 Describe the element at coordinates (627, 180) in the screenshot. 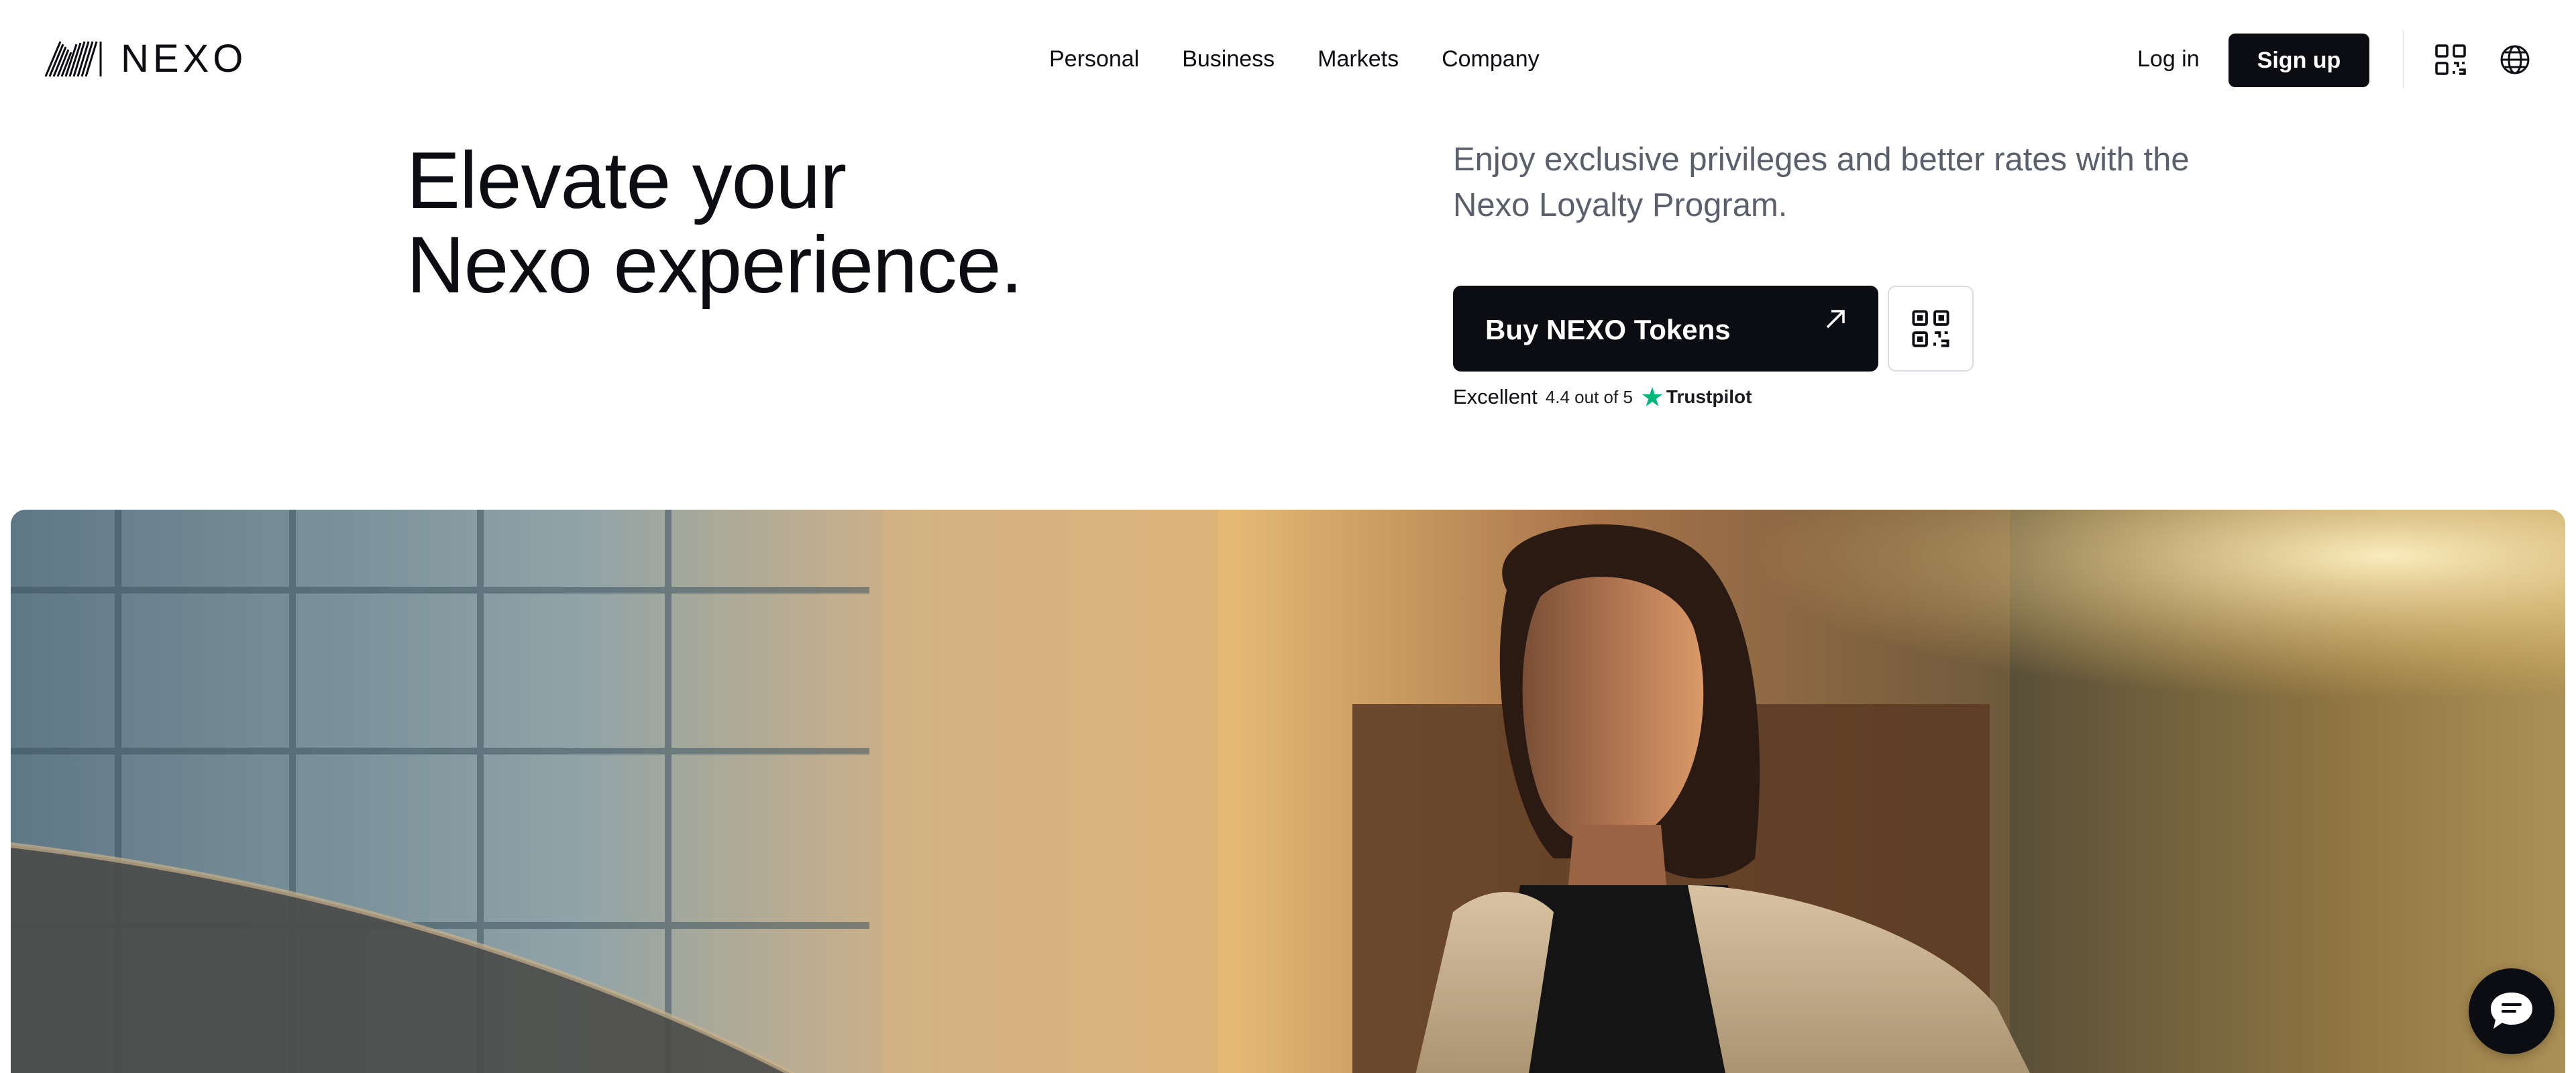

I see `headline-line-1: Elevate your` at that location.